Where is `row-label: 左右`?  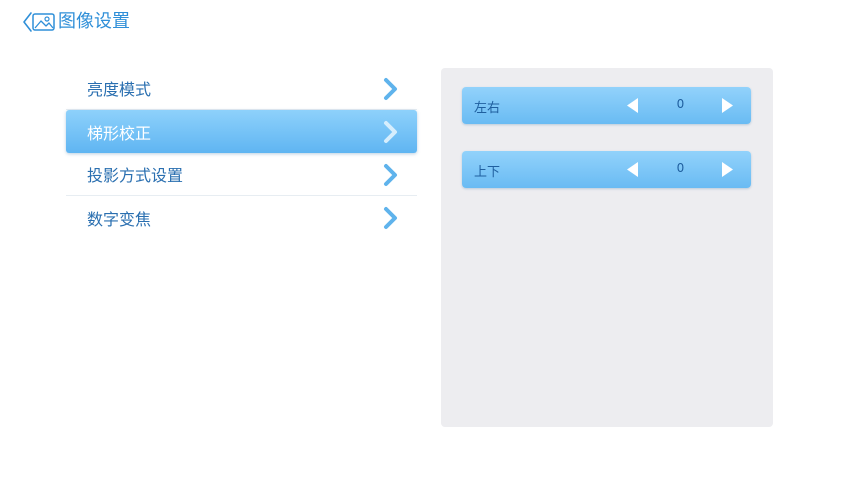
row-label: 左右 is located at coordinates (487, 108).